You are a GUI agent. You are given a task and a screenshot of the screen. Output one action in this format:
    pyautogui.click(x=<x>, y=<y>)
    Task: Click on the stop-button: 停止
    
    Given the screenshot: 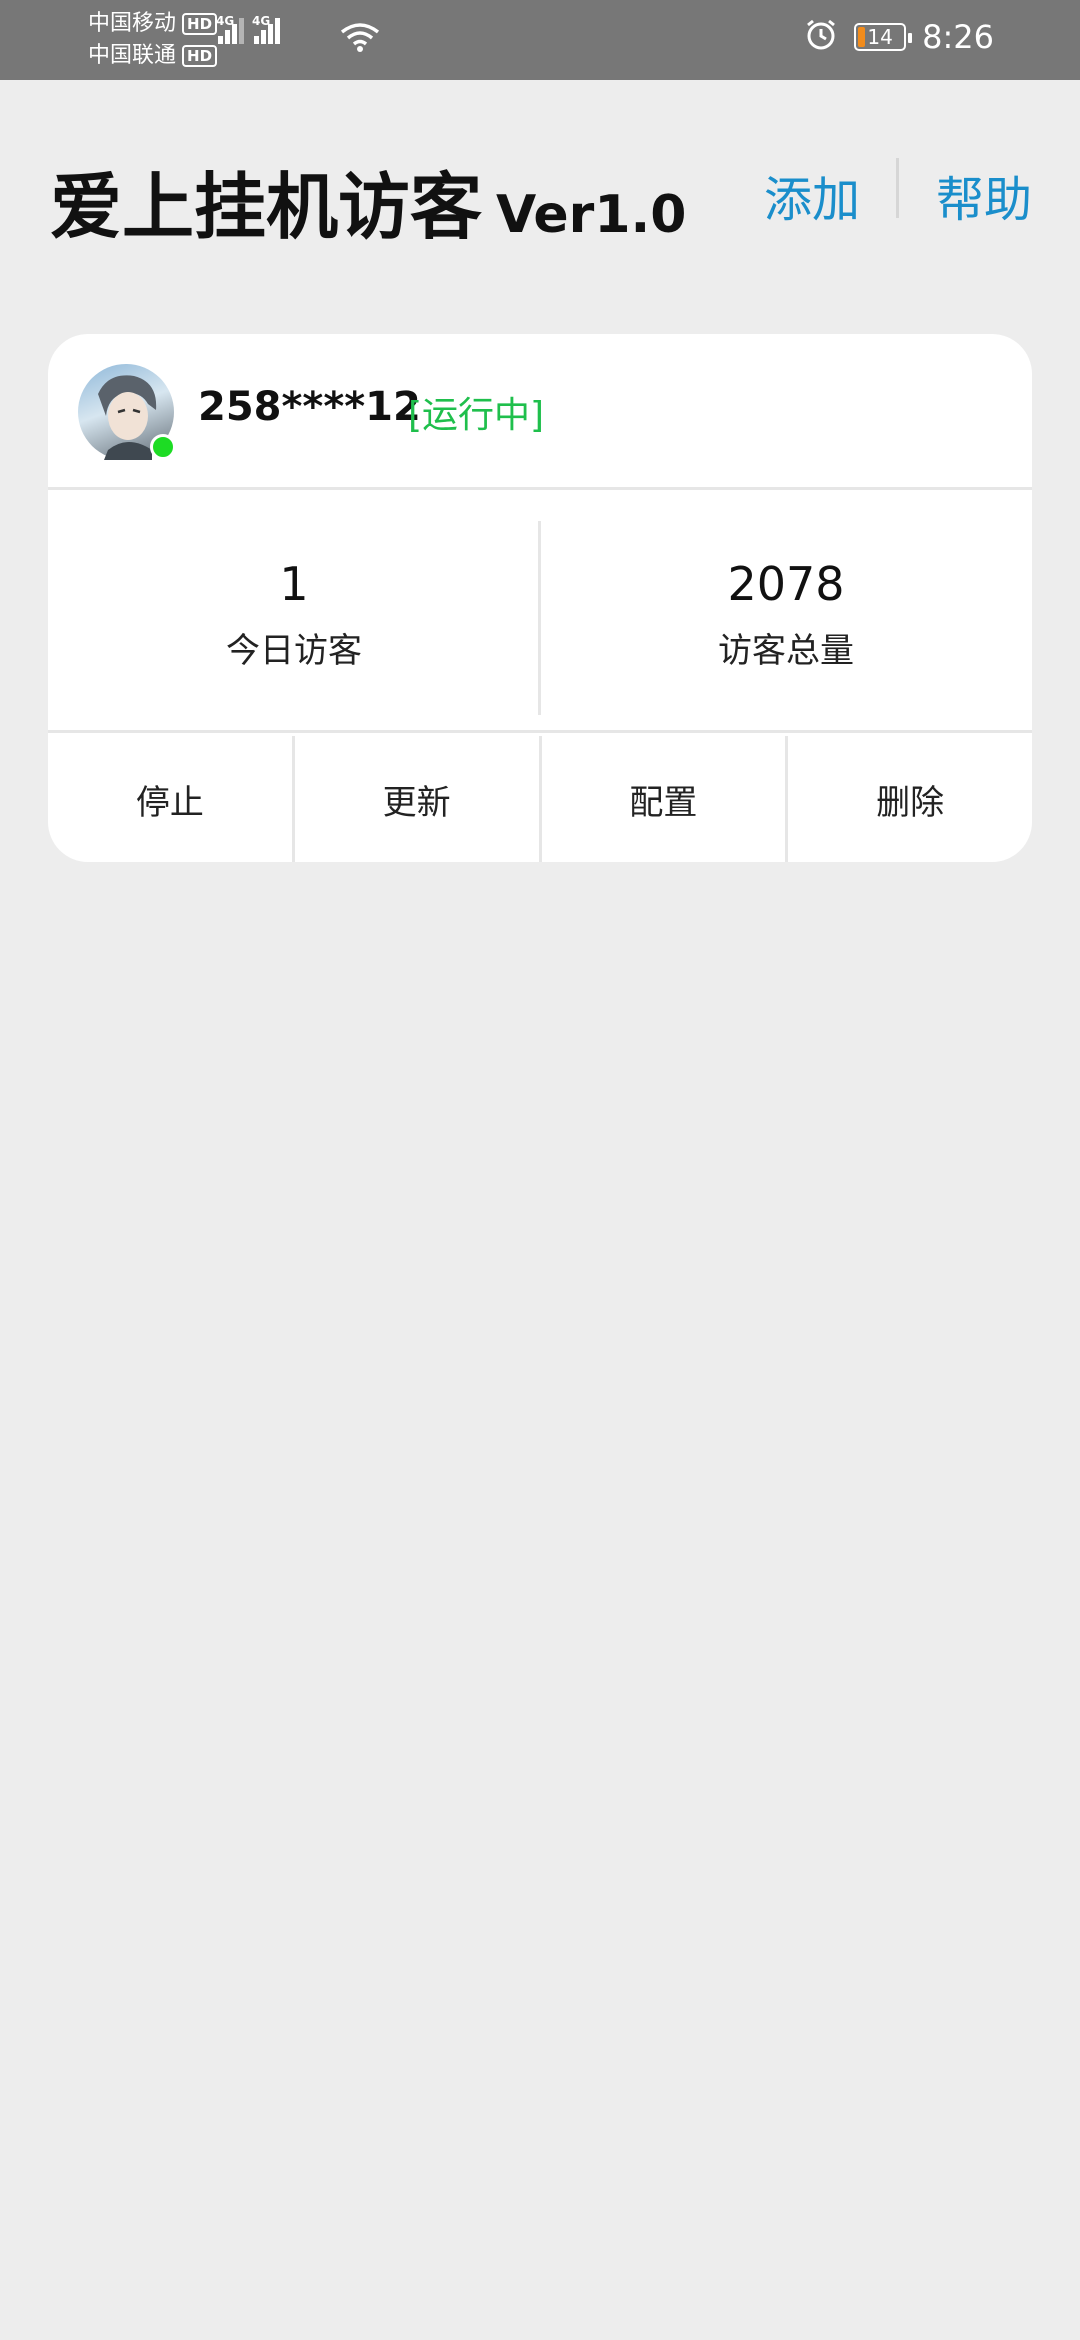 What is the action you would take?
    pyautogui.click(x=171, y=799)
    